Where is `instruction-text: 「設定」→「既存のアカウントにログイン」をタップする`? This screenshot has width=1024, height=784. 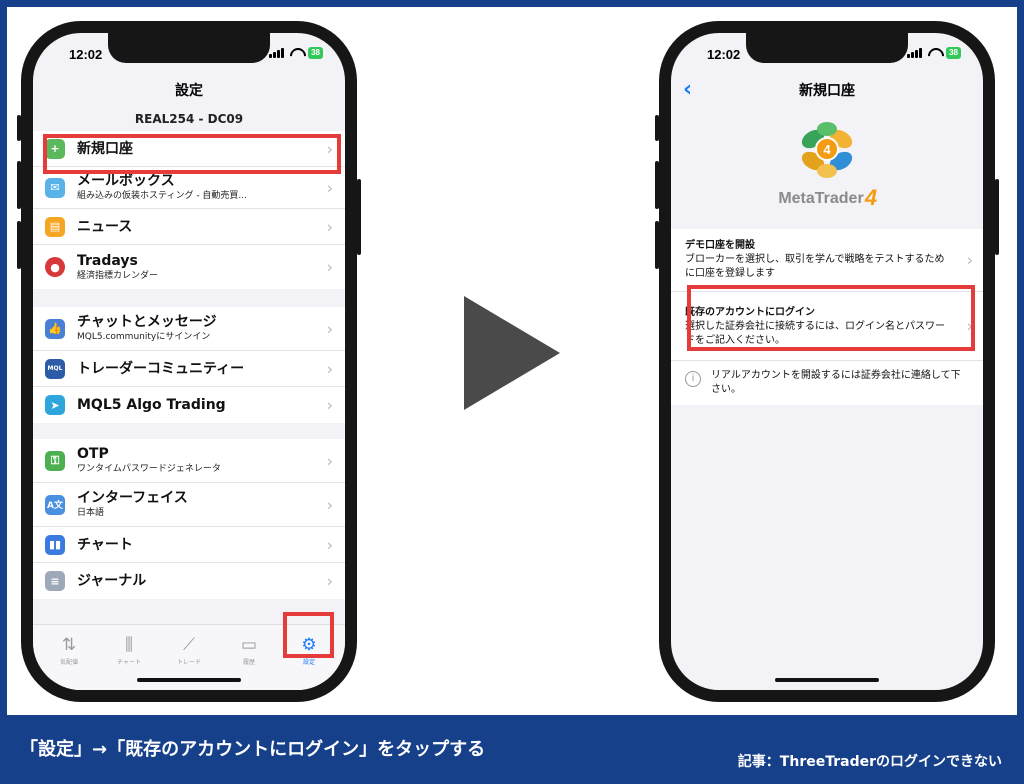
instruction-text: 「設定」→「既存のアカウントにログイン」をタップする is located at coordinates (253, 749).